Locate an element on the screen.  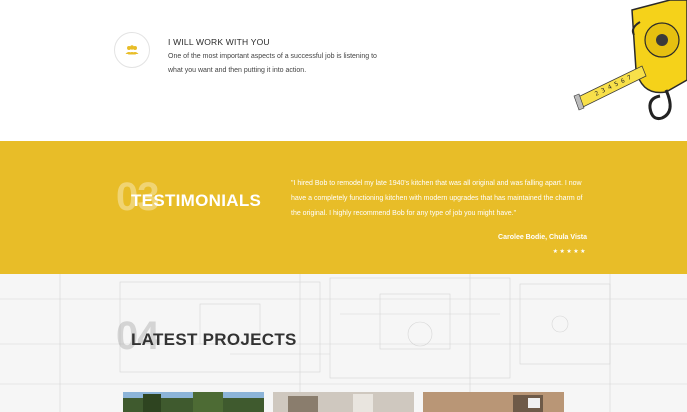
users-icon is located at coordinates (132, 50).